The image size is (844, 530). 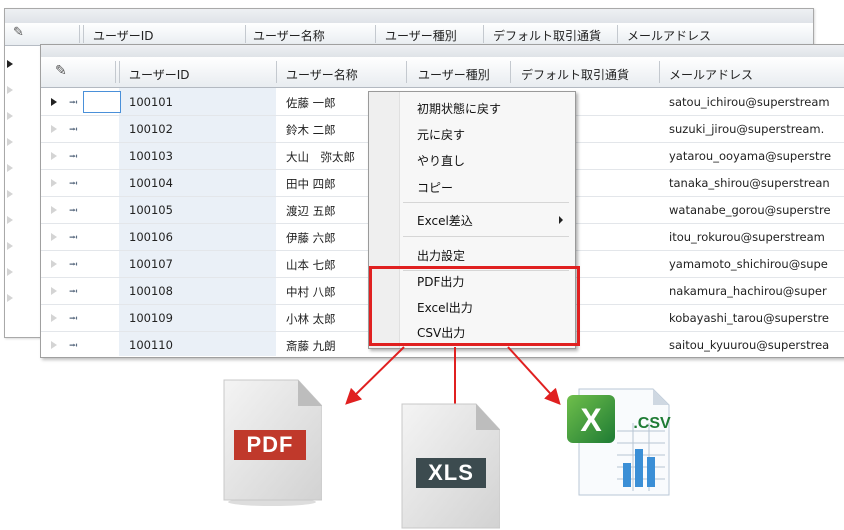 I want to click on pdf-label: PDF, so click(x=270, y=445).